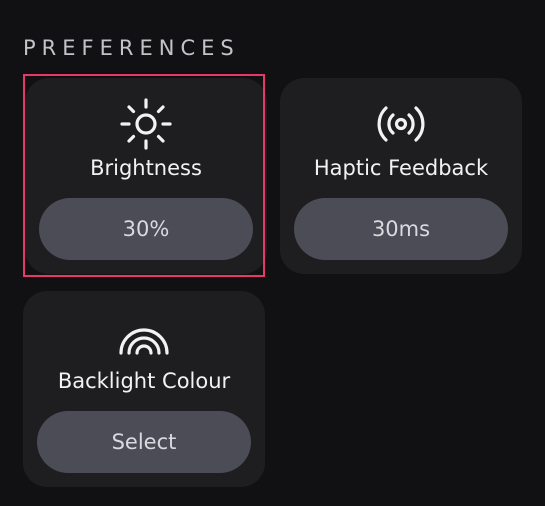 This screenshot has height=506, width=545. Describe the element at coordinates (144, 381) in the screenshot. I see `backlight-colour-label: Backlight Colour` at that location.